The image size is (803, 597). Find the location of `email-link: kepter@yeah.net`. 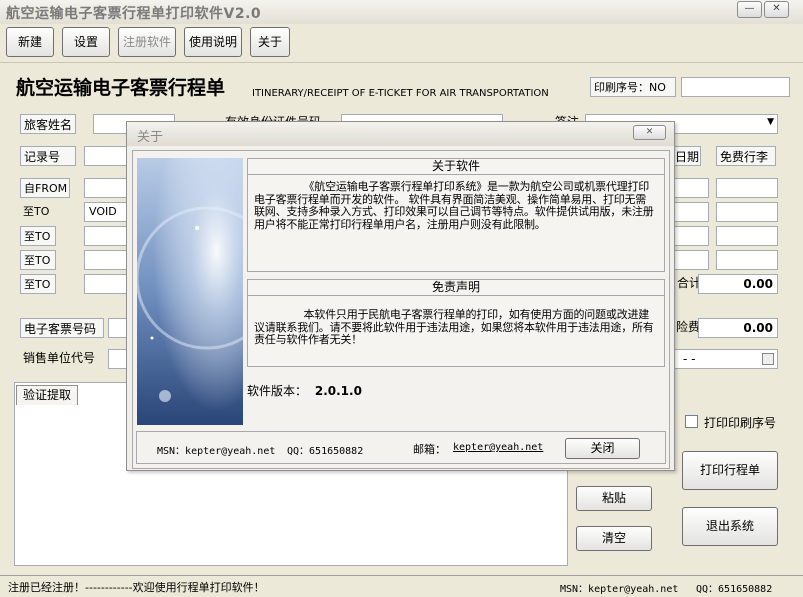

email-link: kepter@yeah.net is located at coordinates (498, 447).